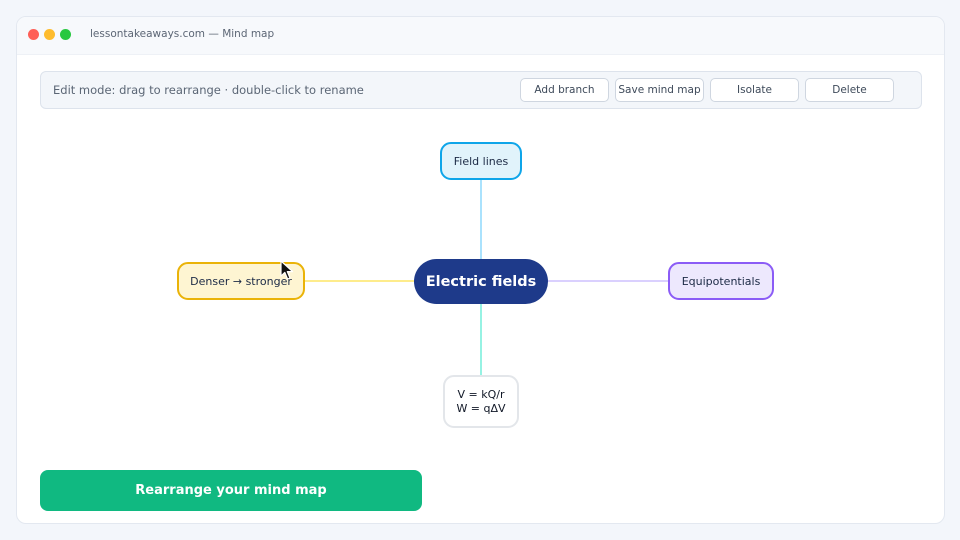 This screenshot has width=960, height=540. I want to click on formula-work: W = qΔV, so click(481, 408).